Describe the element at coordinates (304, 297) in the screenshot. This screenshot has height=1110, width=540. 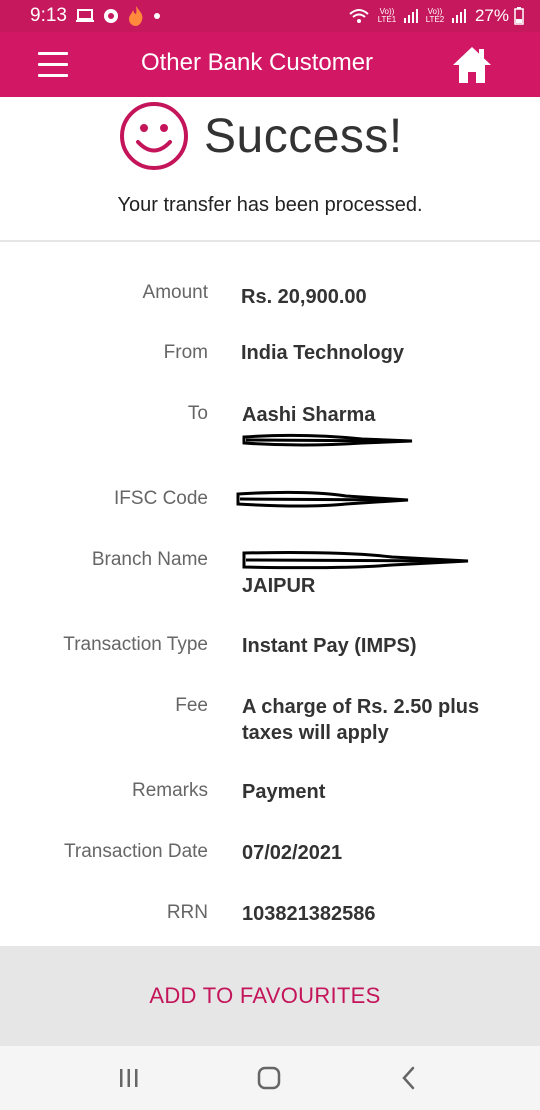
I see `detail-value: Rs. 20,900.00` at that location.